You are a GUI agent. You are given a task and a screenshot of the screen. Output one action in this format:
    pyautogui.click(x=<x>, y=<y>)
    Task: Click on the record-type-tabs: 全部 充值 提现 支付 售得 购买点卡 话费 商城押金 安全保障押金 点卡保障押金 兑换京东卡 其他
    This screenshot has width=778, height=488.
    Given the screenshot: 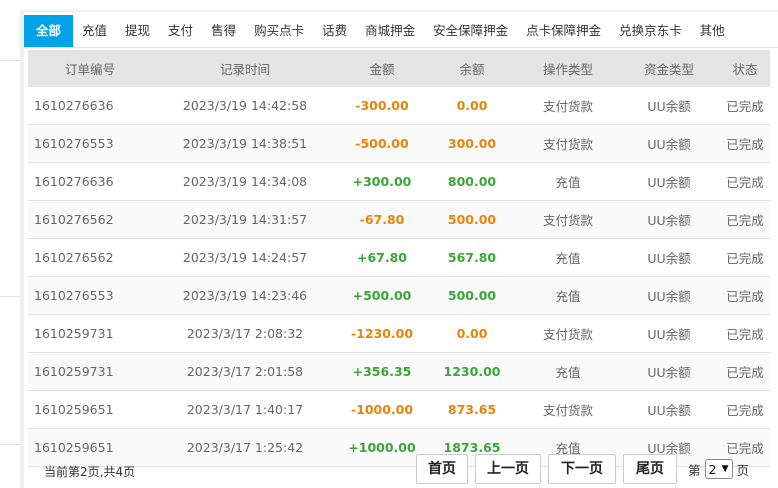 What is the action you would take?
    pyautogui.click(x=401, y=31)
    